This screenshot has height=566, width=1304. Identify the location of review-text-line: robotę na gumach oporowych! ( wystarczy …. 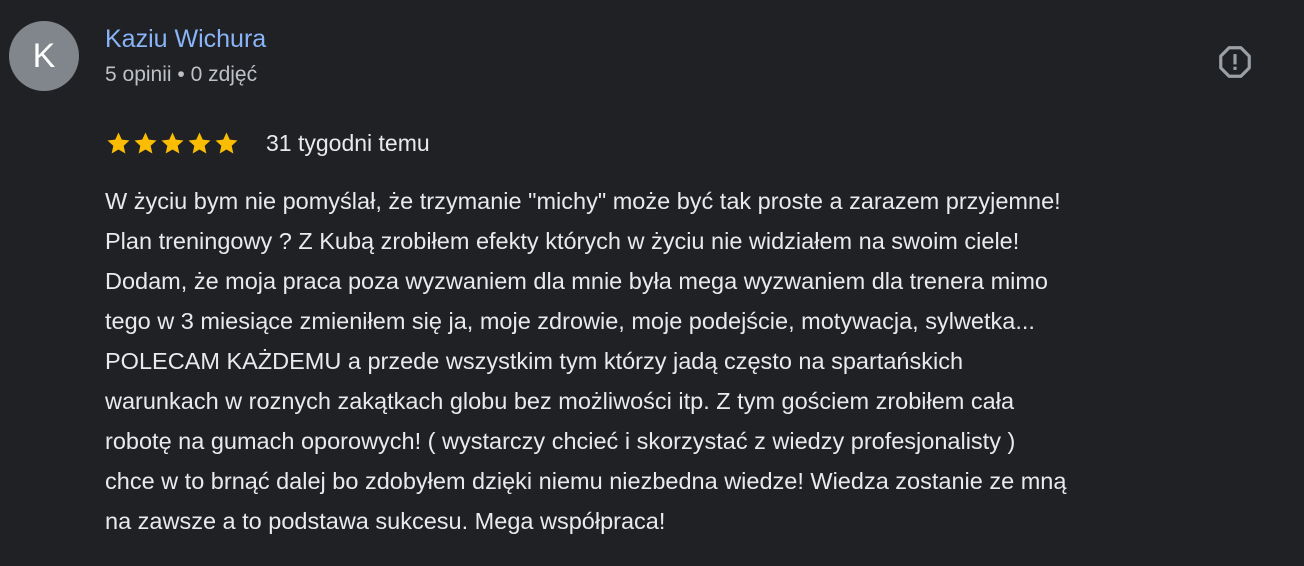
(560, 441).